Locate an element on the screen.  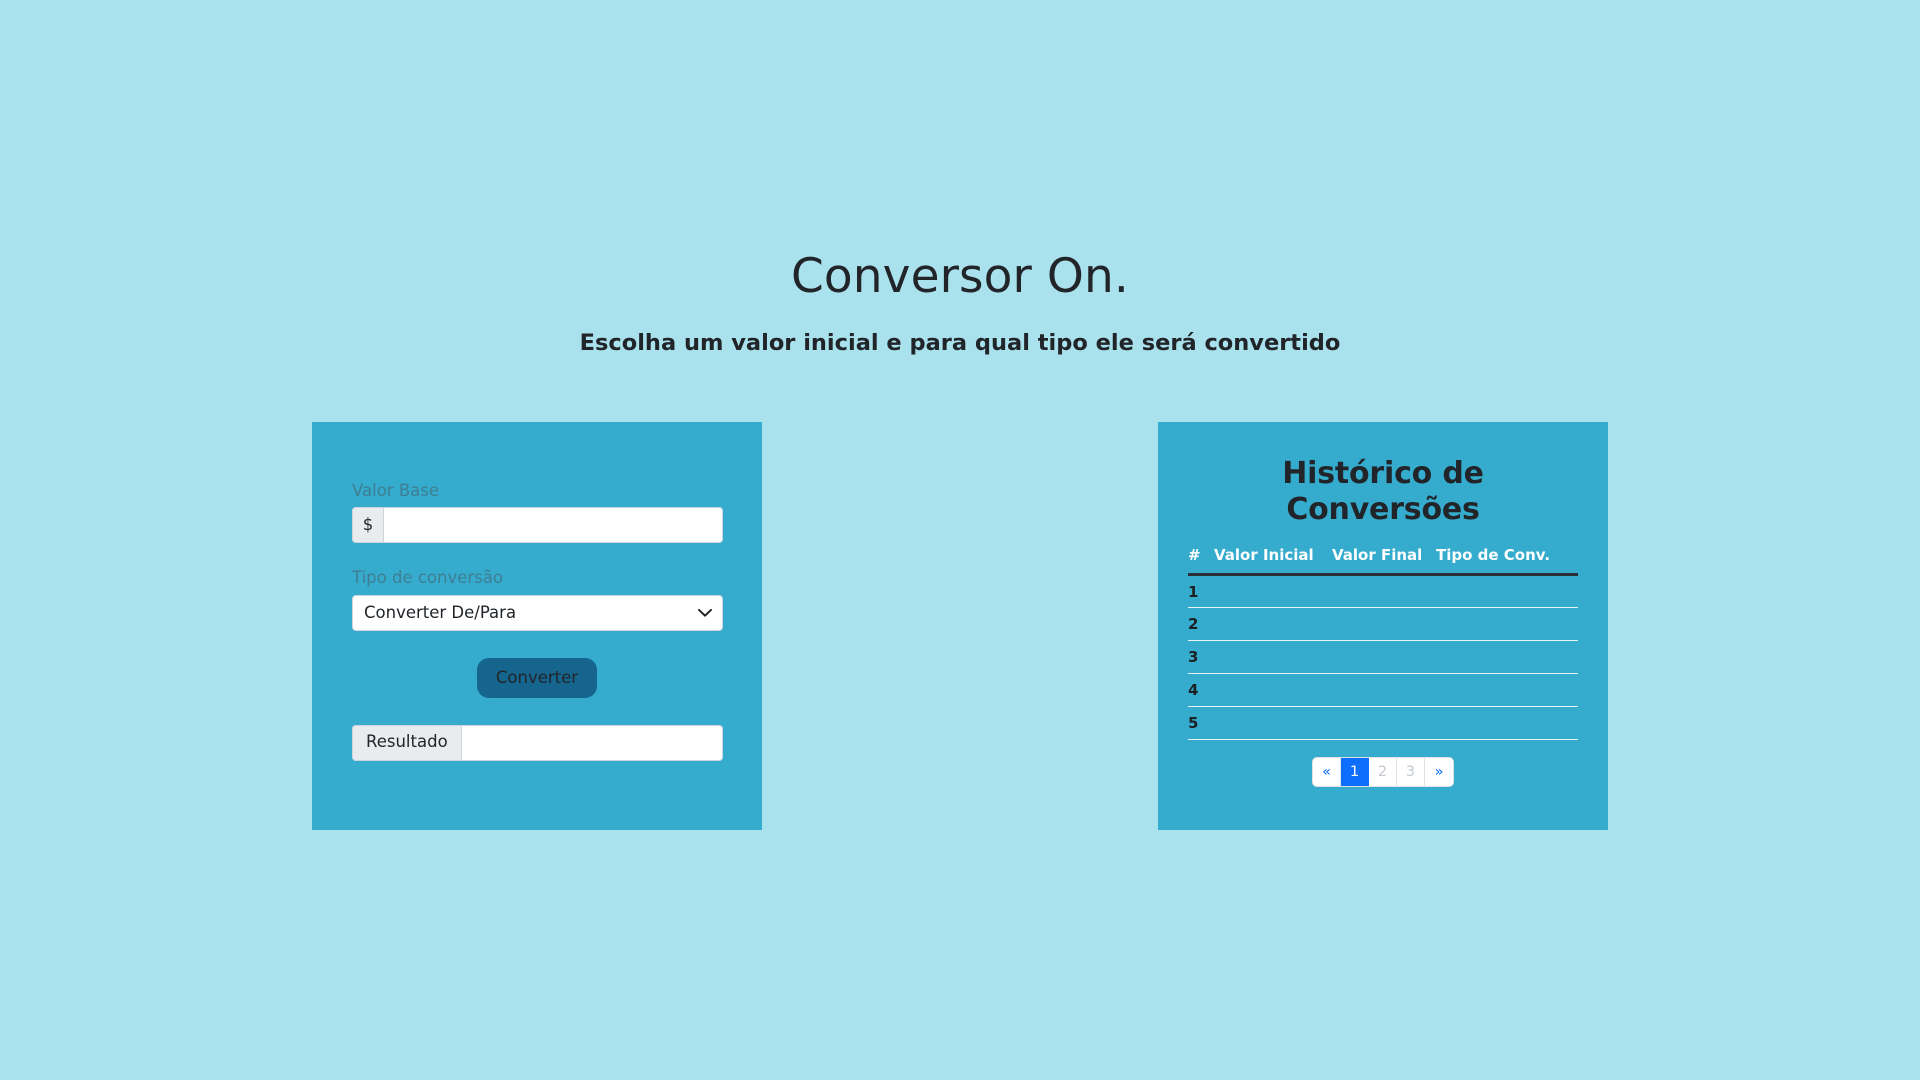
pagination-next-button: » is located at coordinates (1439, 772).